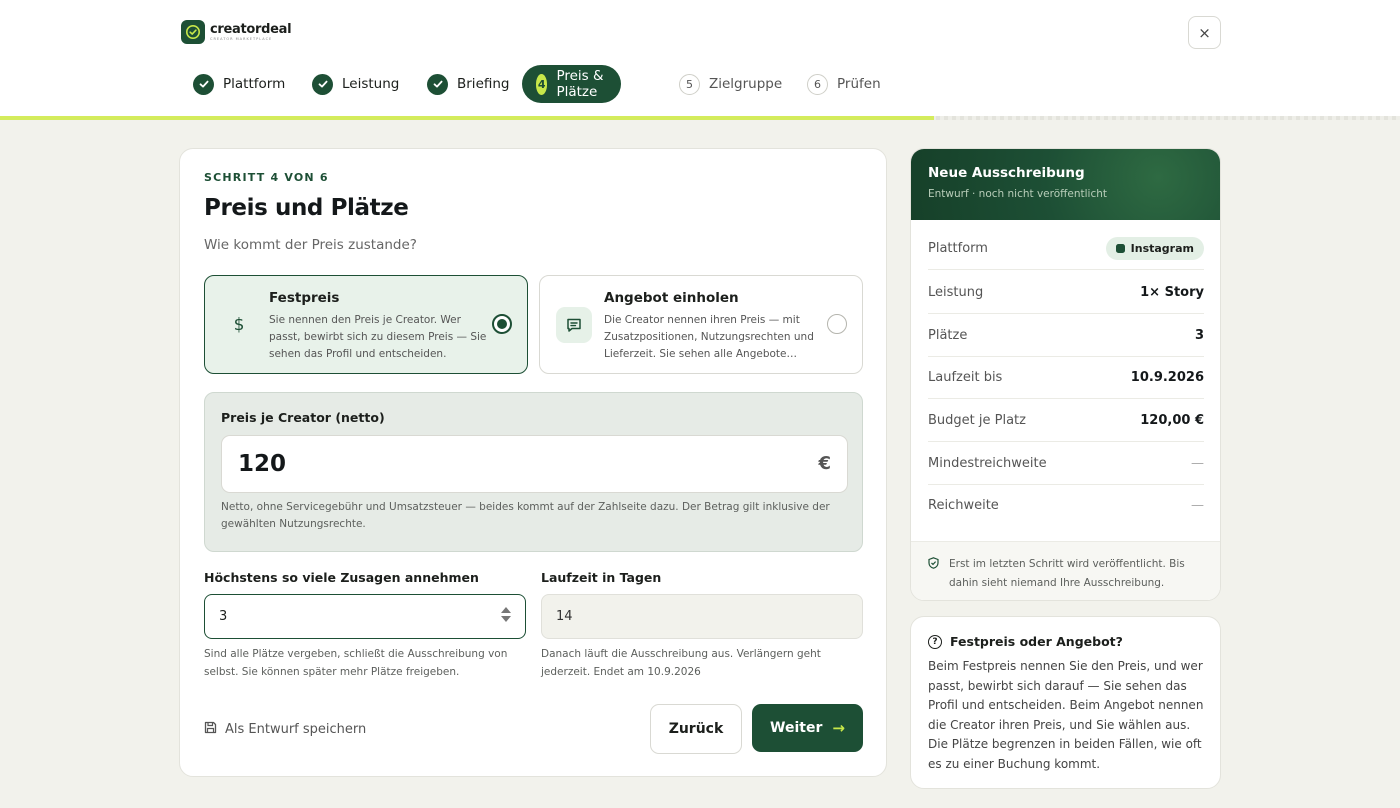 The height and width of the screenshot is (808, 1400). I want to click on step-leistung: Leistung, so click(355, 84).